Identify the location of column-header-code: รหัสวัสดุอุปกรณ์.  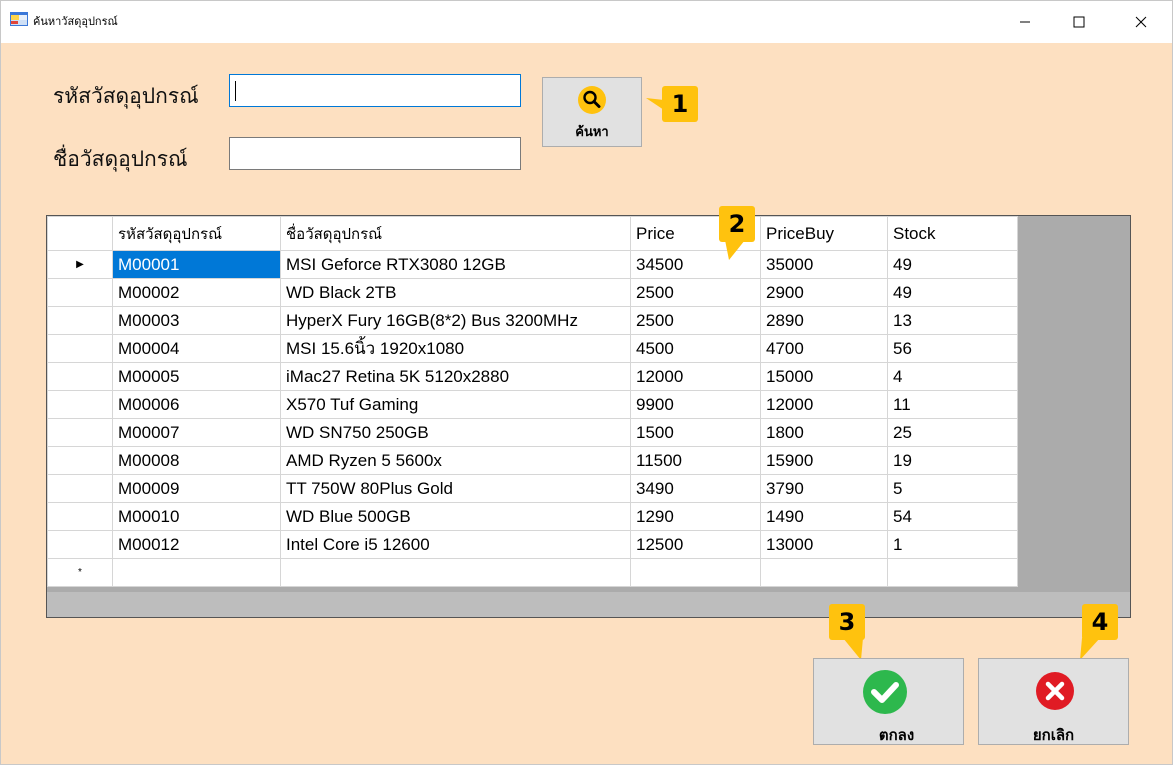
(196, 233).